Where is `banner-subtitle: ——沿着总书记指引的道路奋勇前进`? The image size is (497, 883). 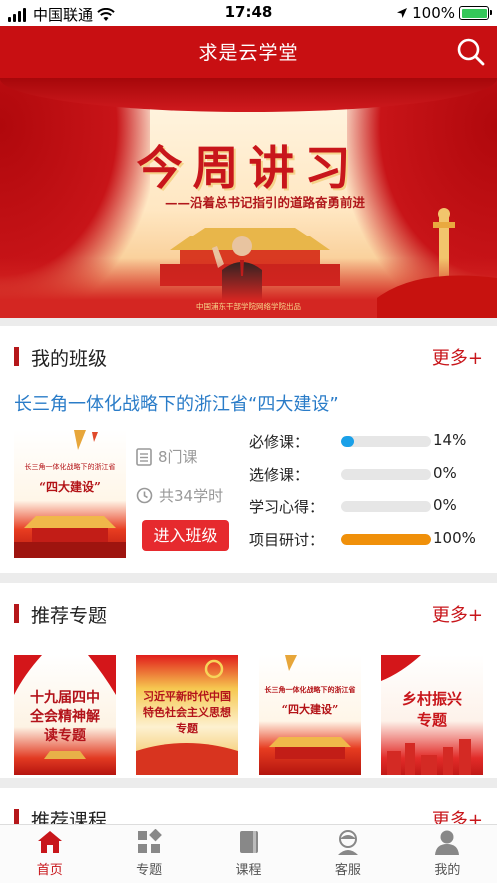 banner-subtitle: ——沿着总书记指引的道路奋勇前进 is located at coordinates (265, 202).